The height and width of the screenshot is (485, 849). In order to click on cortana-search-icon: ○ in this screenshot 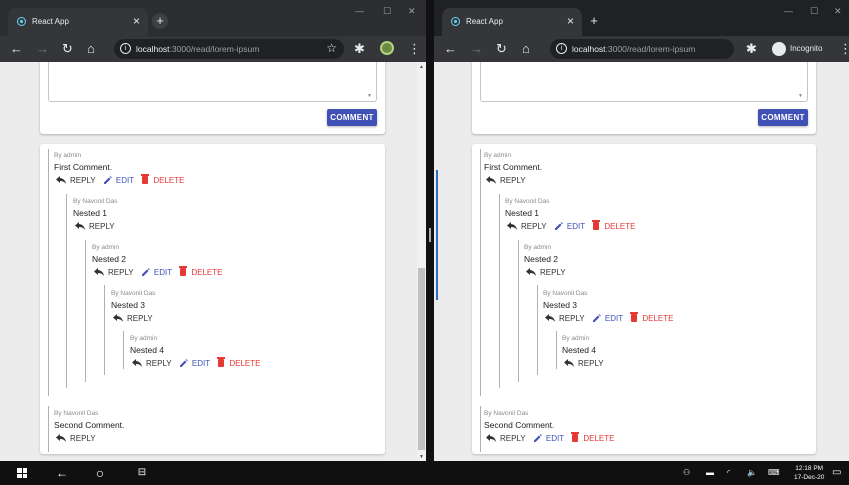, I will do `click(100, 473)`.